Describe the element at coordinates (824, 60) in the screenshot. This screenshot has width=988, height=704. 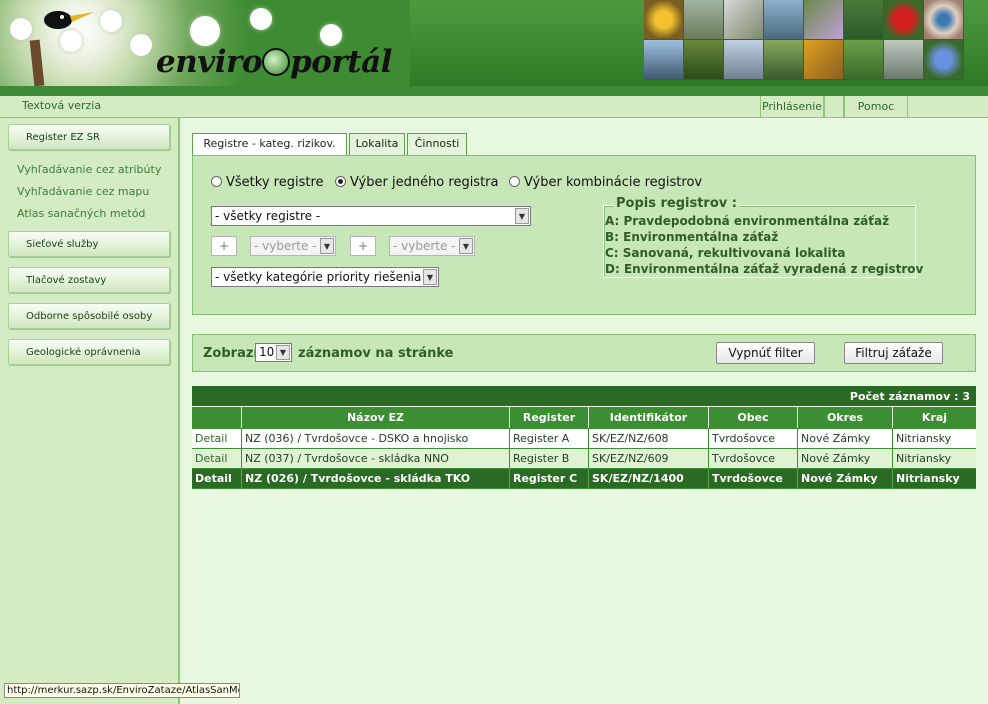
I see `autumn-photo` at that location.